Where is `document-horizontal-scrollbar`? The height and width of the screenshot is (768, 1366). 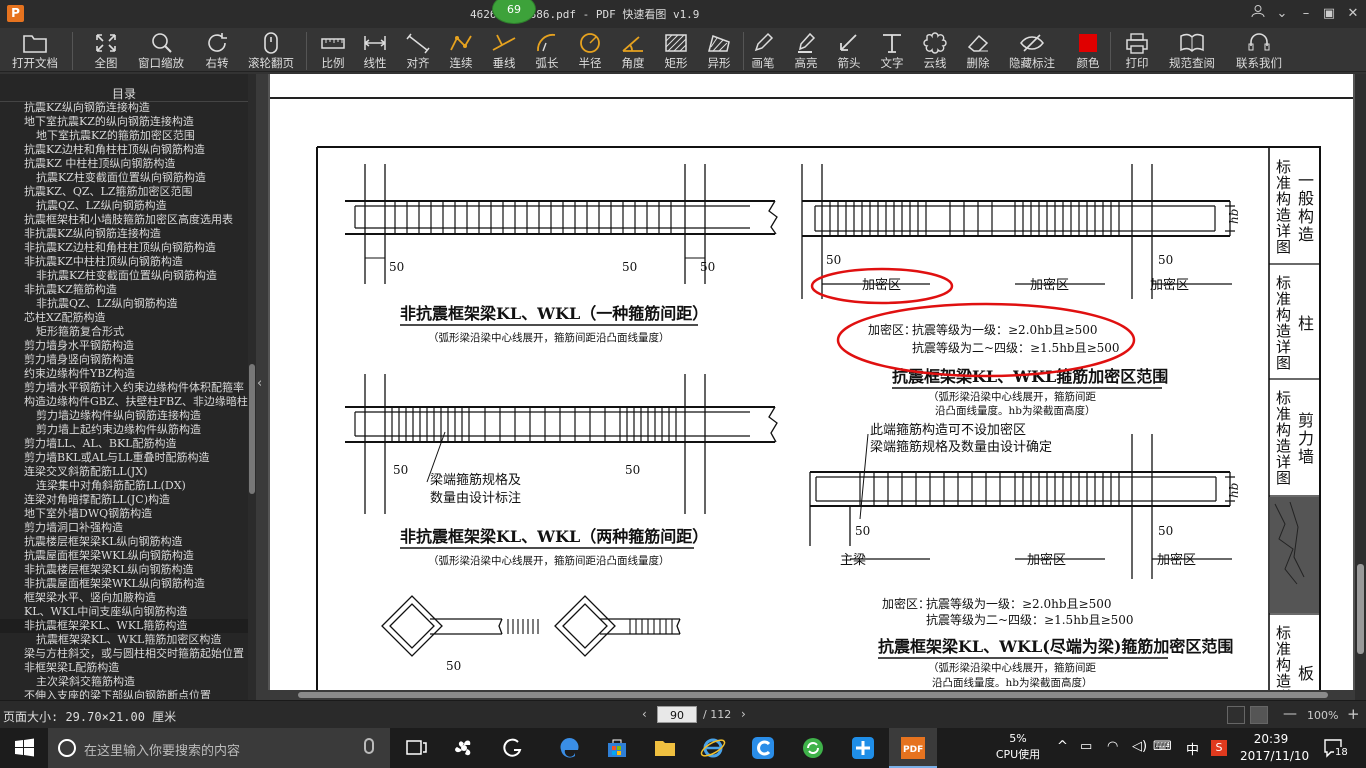
document-horizontal-scrollbar is located at coordinates (811, 695).